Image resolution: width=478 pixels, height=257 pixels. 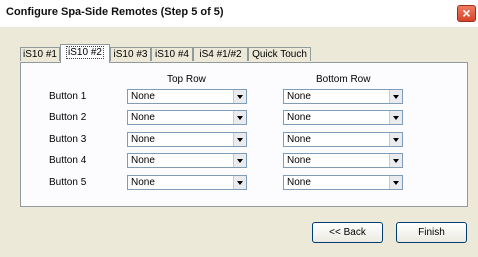 I want to click on close-button: ×, so click(x=466, y=13).